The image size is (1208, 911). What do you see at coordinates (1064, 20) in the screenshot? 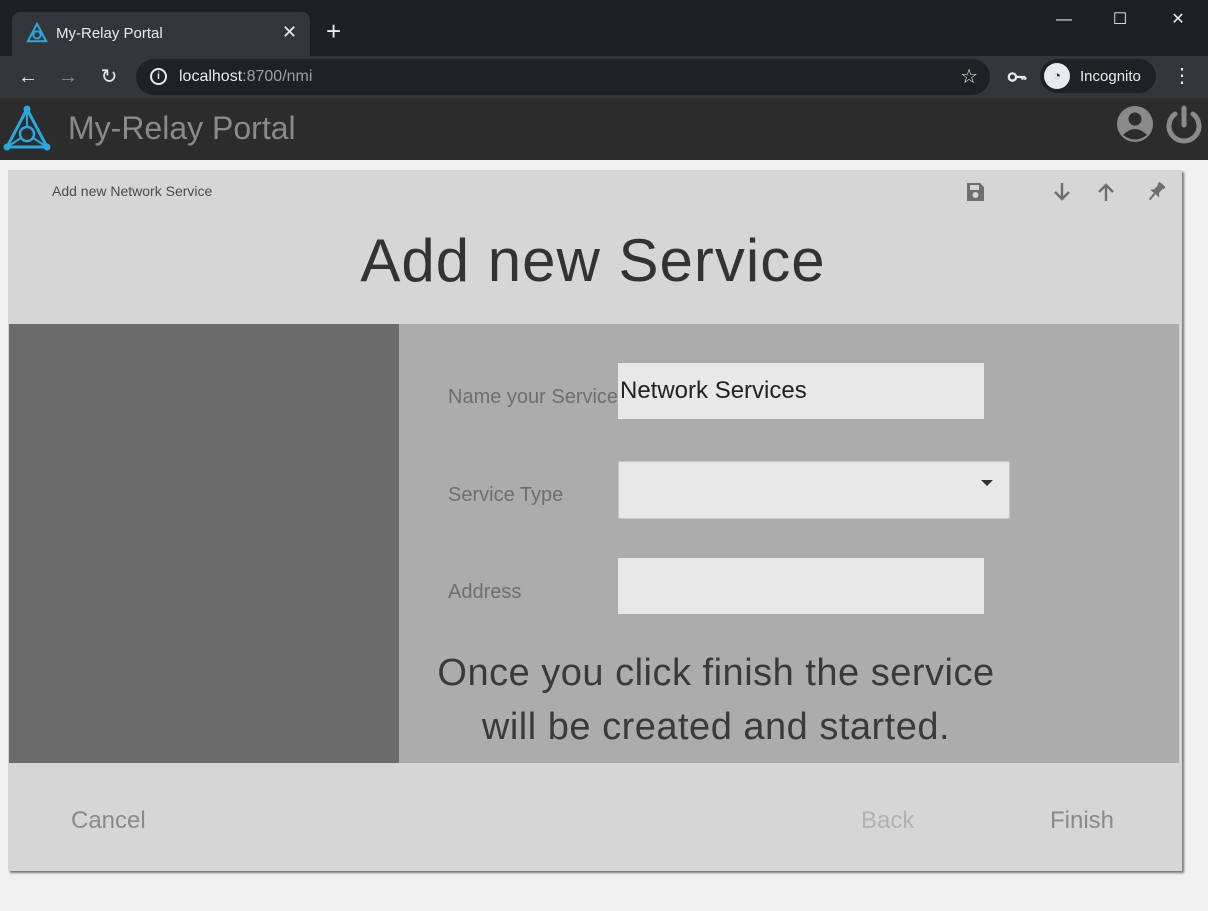
I see `minimize-icon: —` at bounding box center [1064, 20].